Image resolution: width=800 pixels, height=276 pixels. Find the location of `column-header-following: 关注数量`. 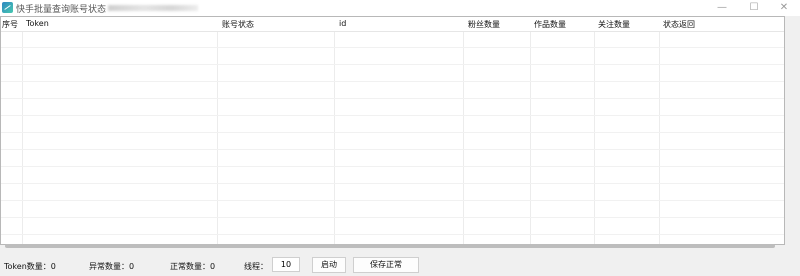

column-header-following: 关注数量 is located at coordinates (614, 24).